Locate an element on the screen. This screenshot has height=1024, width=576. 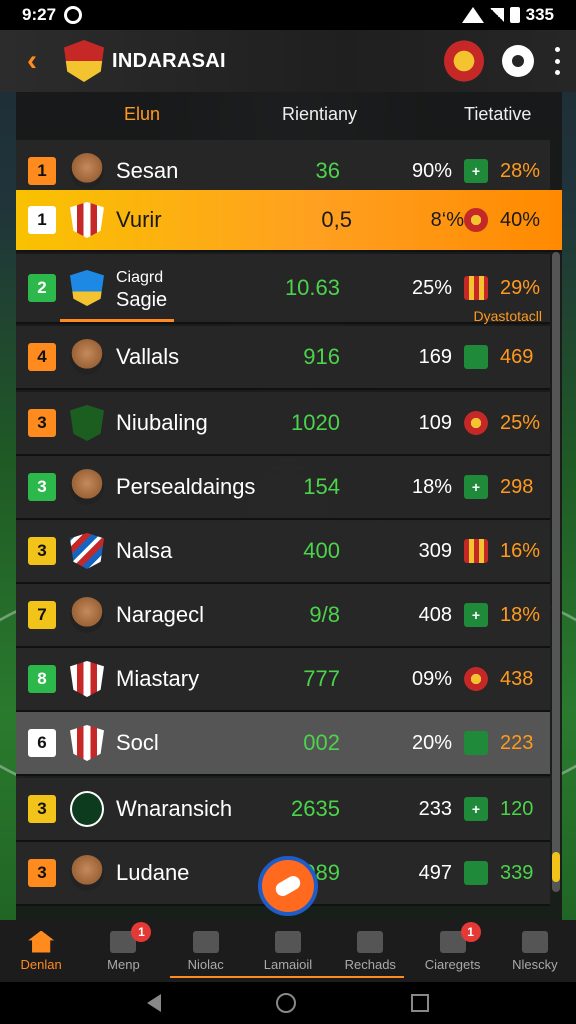
table-row: 3 Wnaransich 2635 233 + 120 is located at coordinates (283, 810).